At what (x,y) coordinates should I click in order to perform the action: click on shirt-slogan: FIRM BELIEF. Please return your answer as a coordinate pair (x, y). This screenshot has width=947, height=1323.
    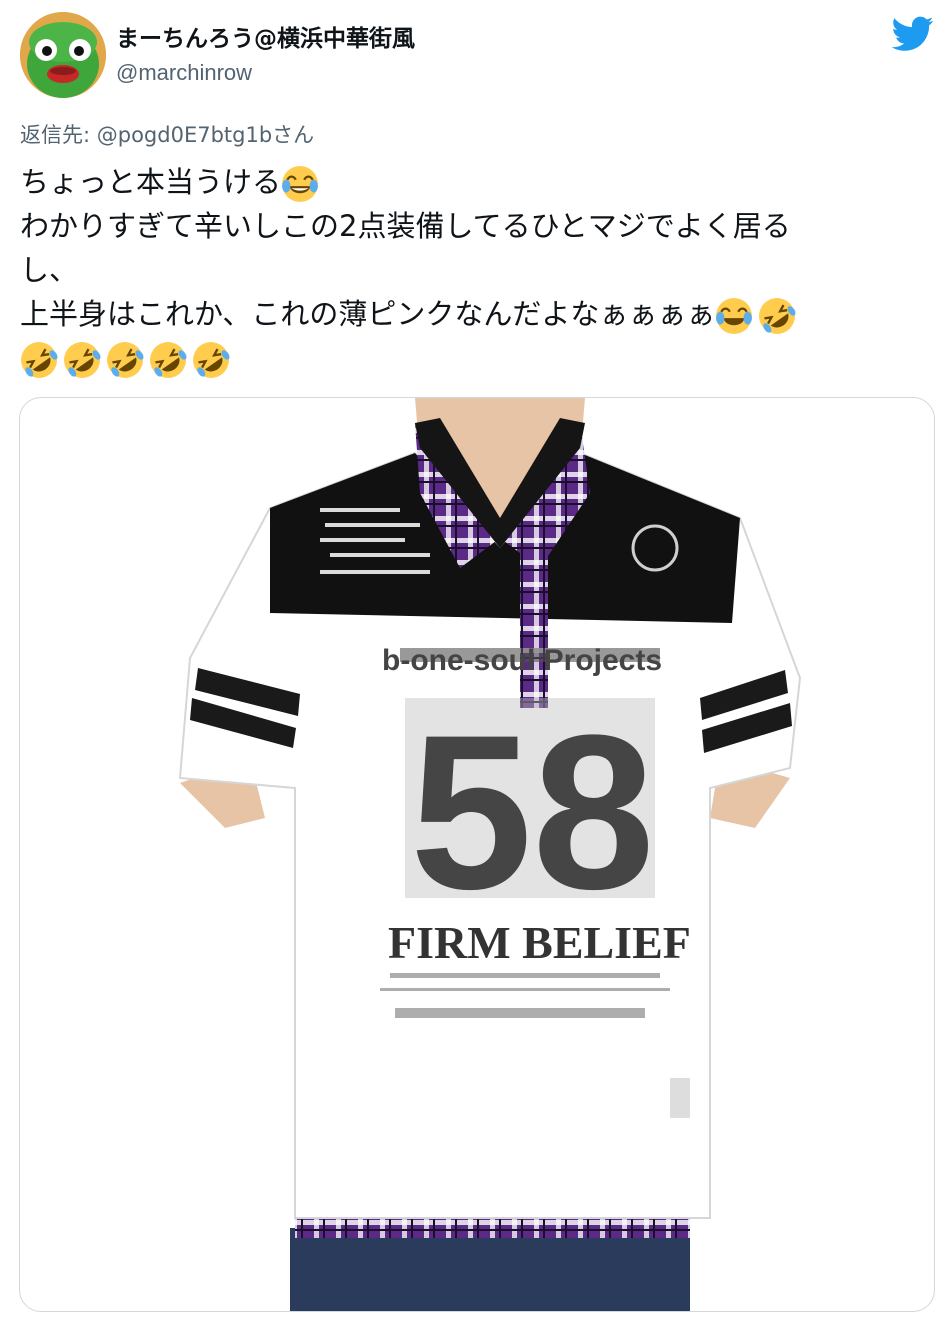
    Looking at the image, I should click on (539, 942).